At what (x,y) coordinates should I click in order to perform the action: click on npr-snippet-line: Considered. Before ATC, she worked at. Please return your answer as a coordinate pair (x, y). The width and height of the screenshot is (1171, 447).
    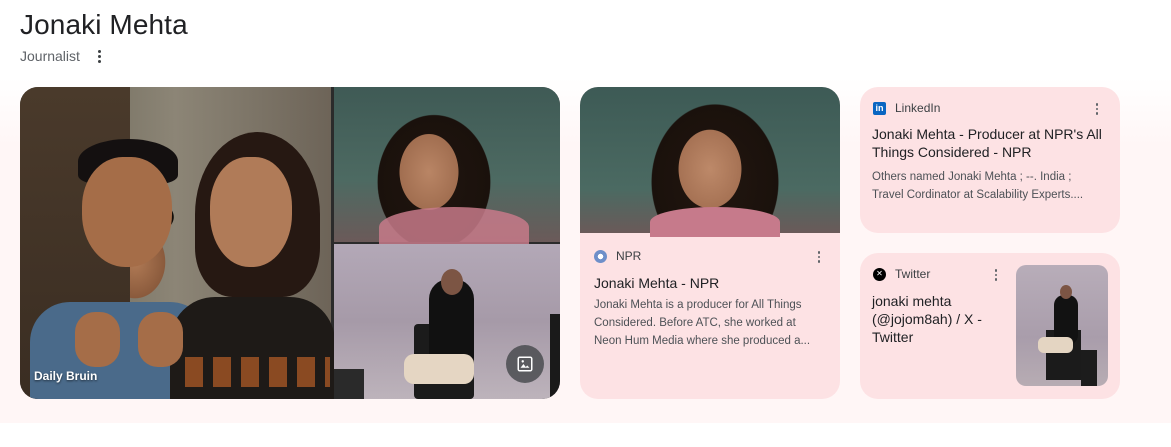
    Looking at the image, I should click on (695, 323).